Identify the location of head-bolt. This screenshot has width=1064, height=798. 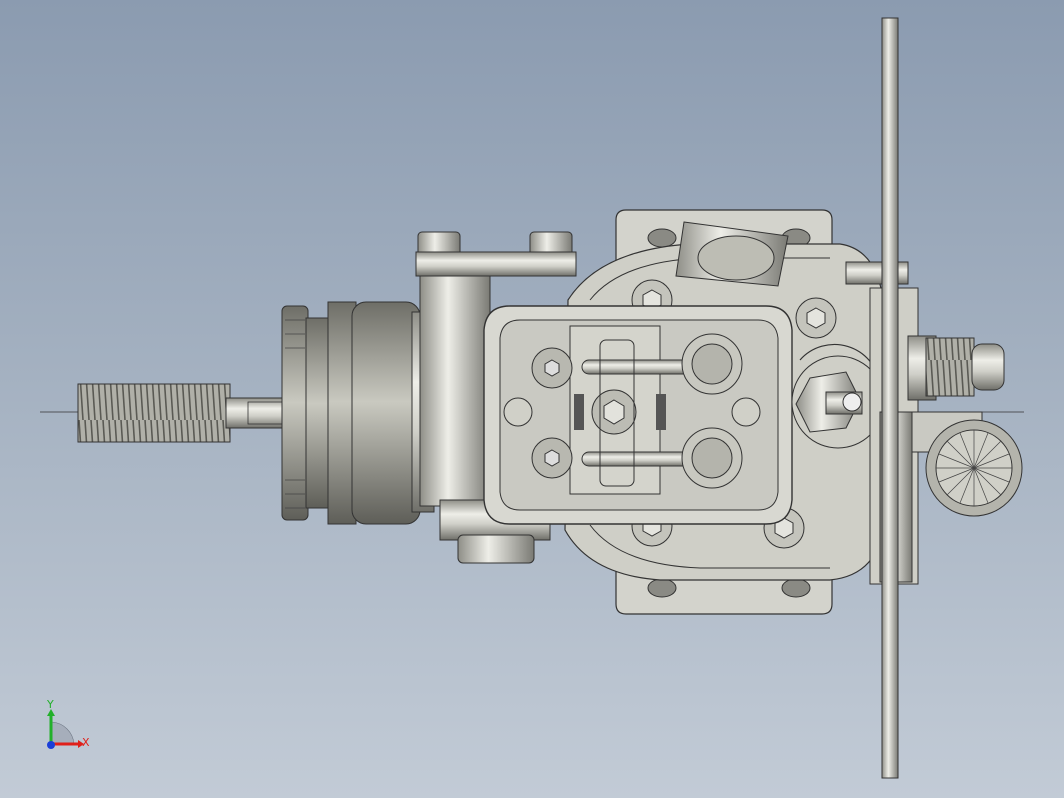
(816, 318).